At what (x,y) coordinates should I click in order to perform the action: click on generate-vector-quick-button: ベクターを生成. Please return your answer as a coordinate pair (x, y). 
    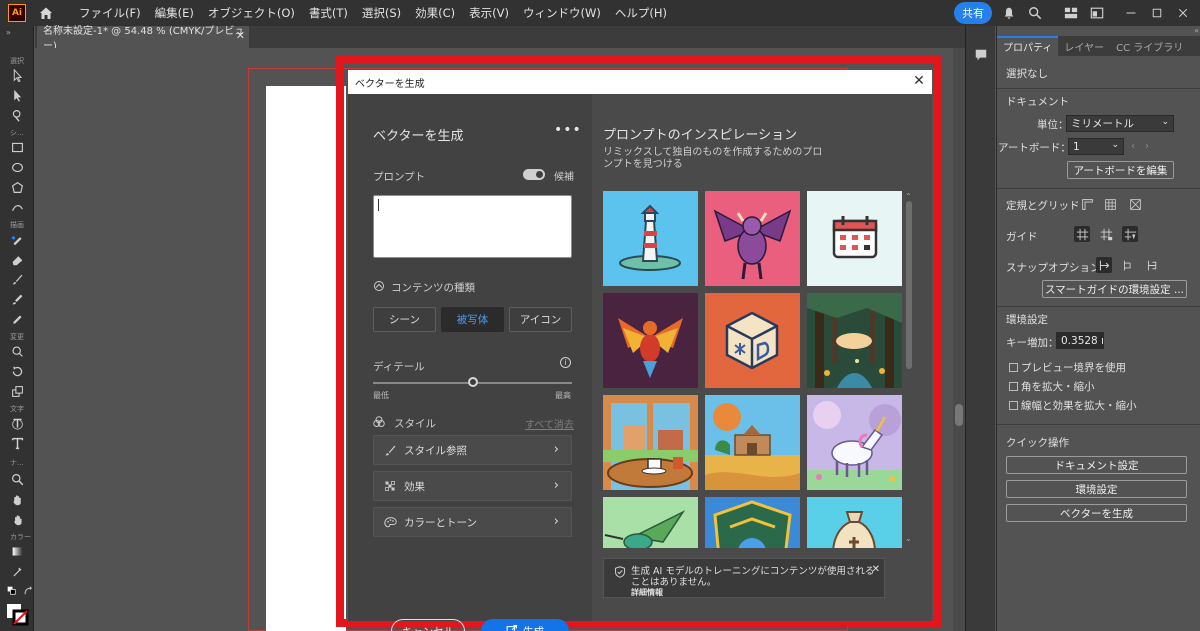
    Looking at the image, I should click on (1096, 513).